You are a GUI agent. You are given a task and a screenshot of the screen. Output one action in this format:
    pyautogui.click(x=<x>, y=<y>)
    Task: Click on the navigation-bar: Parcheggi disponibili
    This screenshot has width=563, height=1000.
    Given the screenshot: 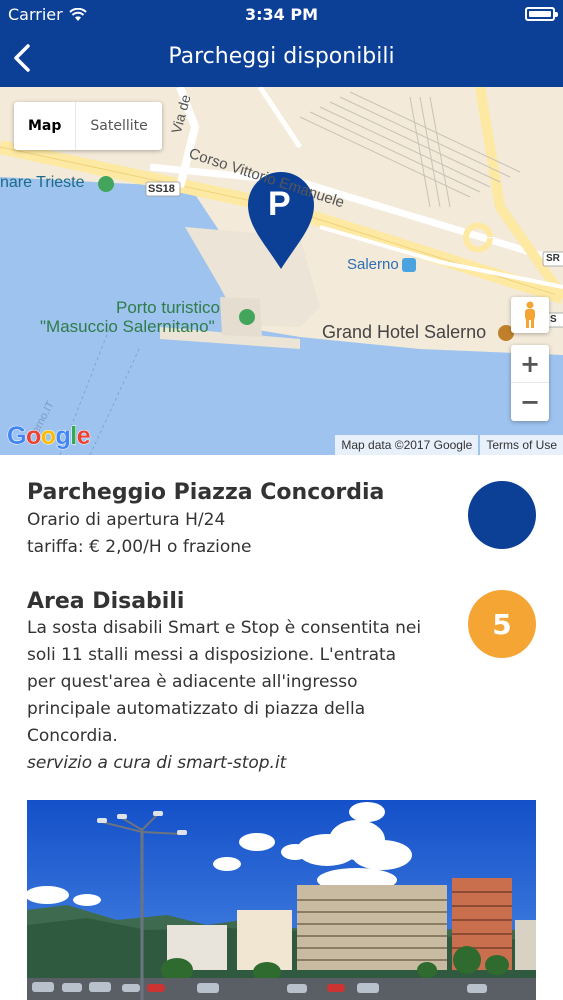 What is the action you would take?
    pyautogui.click(x=281, y=58)
    